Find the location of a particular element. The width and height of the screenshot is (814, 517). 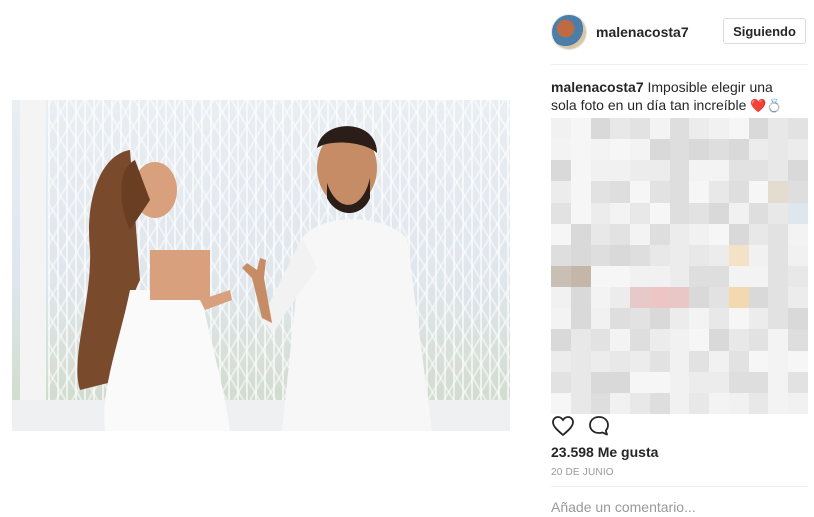

heart-outline-icon is located at coordinates (563, 426).